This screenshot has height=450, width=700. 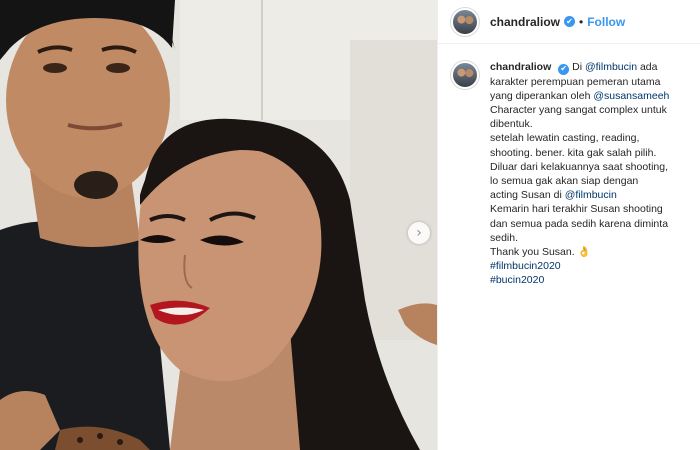 I want to click on carousel-next-button: ›, so click(x=419, y=233).